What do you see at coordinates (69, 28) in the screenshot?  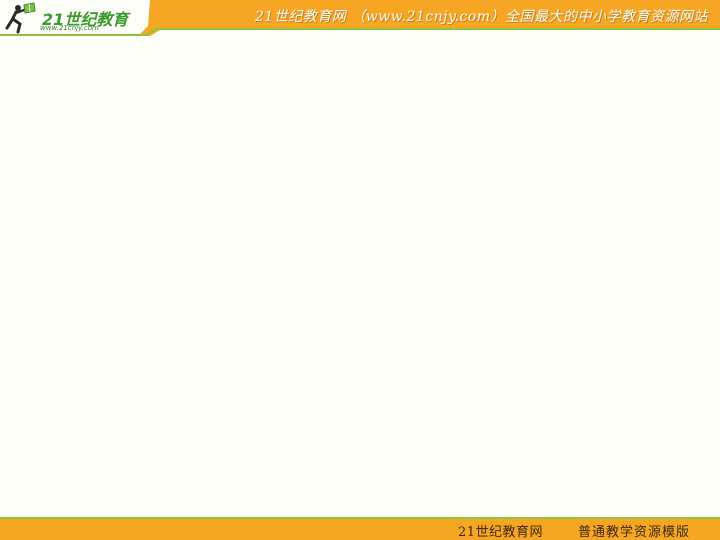 I see `logo-subtext: www.21cnjy.com` at bounding box center [69, 28].